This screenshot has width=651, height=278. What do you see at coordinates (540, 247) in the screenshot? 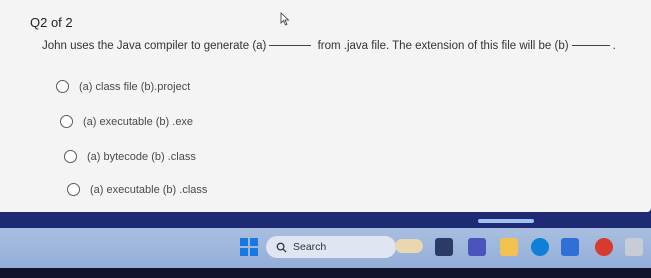
I see `edge-icon` at bounding box center [540, 247].